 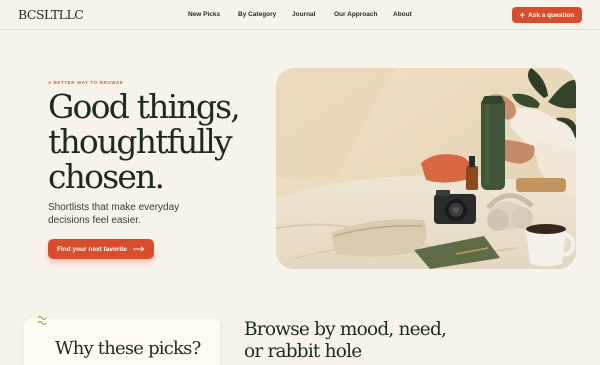 I want to click on arrow-right-icon, so click(x=139, y=249).